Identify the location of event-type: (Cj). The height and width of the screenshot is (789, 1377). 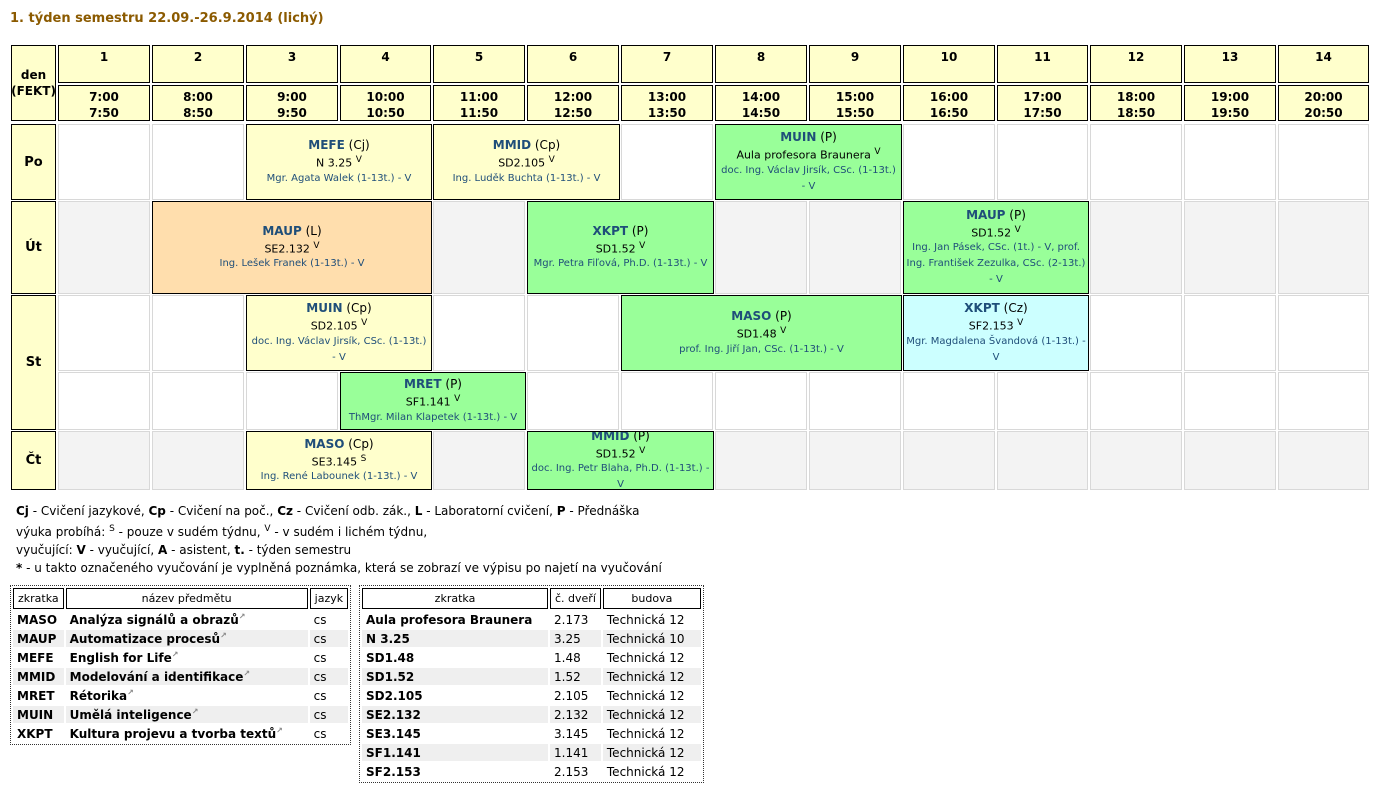
(357, 145).